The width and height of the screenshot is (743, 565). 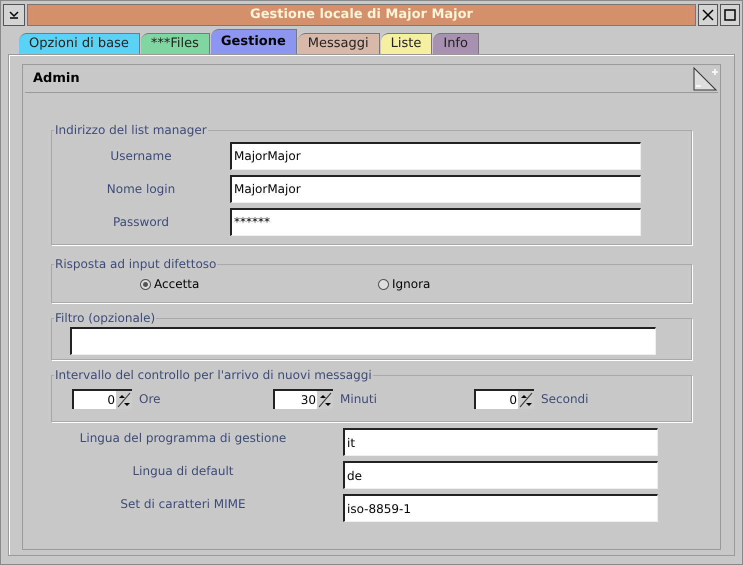 I want to click on page-corner-icon, so click(x=705, y=79).